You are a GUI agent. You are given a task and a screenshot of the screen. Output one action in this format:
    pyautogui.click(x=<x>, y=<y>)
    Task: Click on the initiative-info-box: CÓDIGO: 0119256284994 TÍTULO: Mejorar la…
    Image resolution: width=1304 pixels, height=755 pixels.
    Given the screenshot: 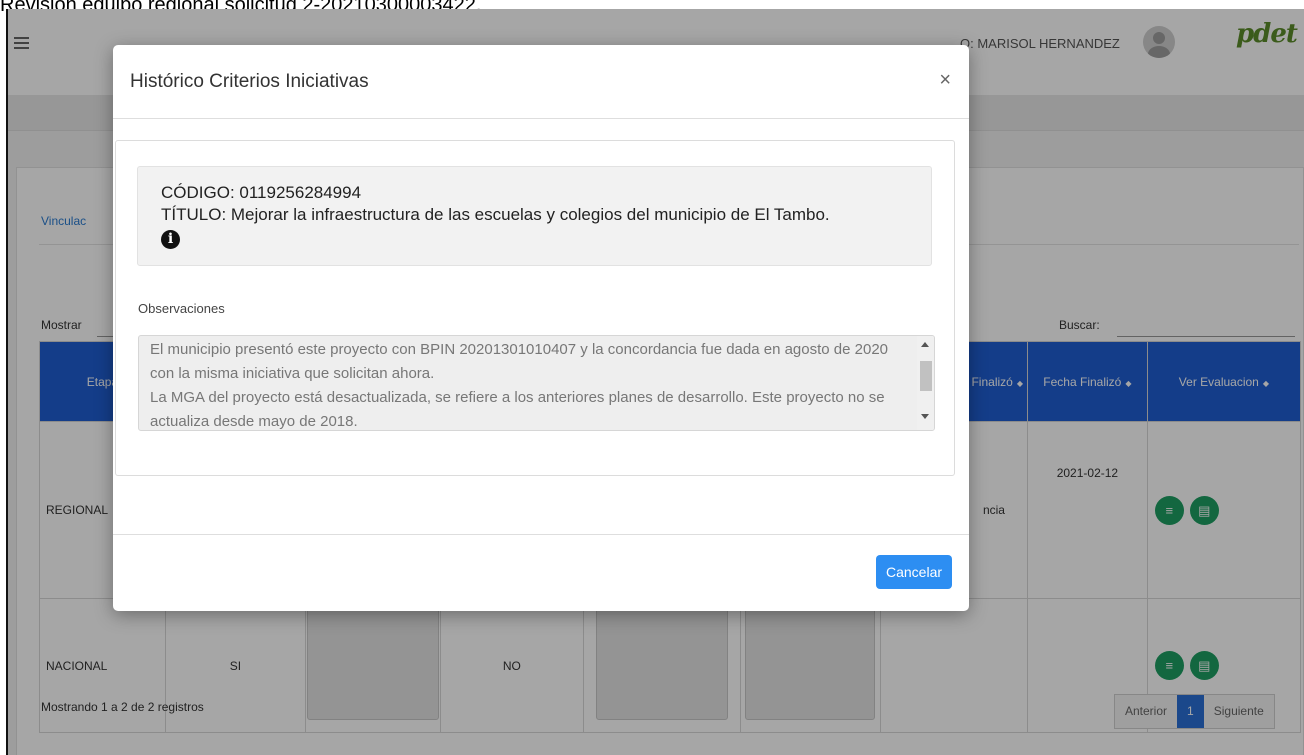 What is the action you would take?
    pyautogui.click(x=534, y=216)
    